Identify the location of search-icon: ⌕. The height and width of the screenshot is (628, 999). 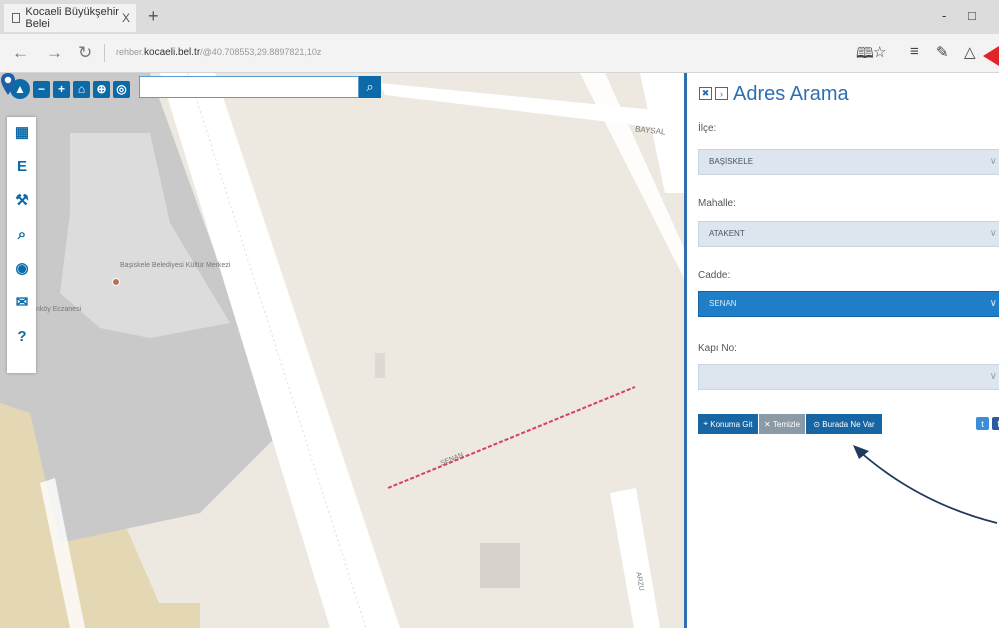
(370, 87).